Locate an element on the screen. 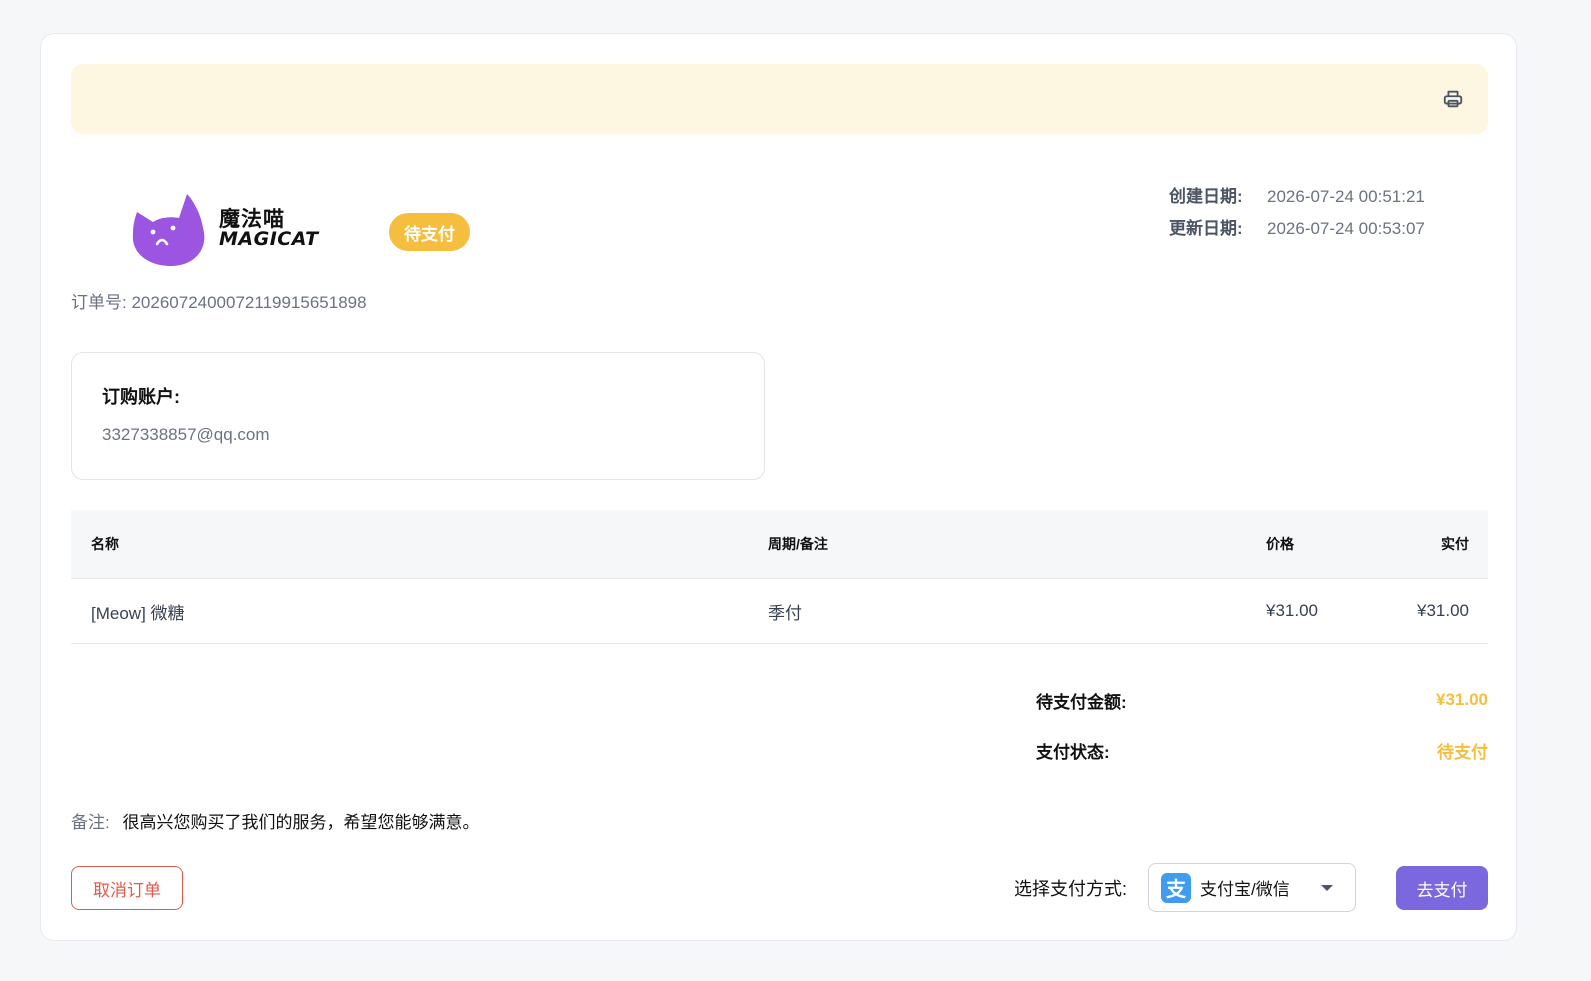 The image size is (1591, 981). pay-method-label: 选择支付方式: is located at coordinates (1071, 889).